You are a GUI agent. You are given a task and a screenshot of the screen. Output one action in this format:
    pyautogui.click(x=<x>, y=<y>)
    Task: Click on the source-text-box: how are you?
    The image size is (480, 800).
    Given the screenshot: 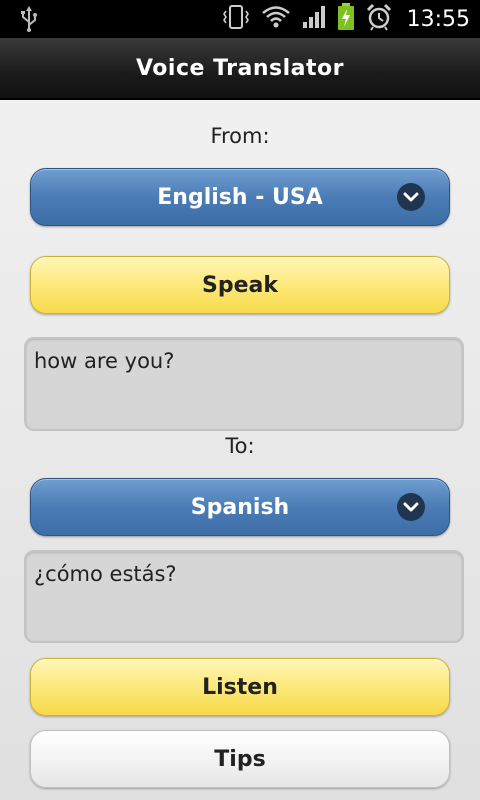 What is the action you would take?
    pyautogui.click(x=244, y=384)
    